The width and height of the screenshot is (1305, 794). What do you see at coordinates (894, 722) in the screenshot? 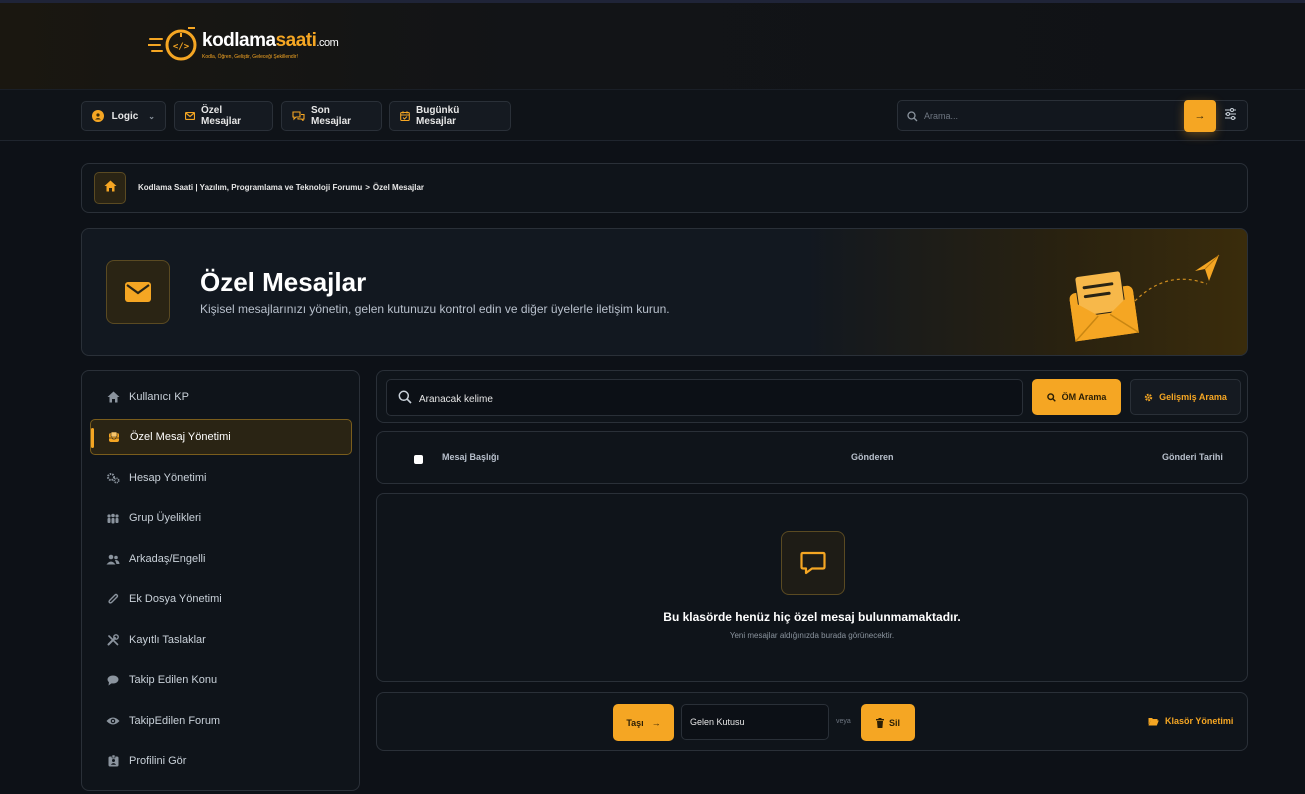
I see `delete-button-label: Sil` at bounding box center [894, 722].